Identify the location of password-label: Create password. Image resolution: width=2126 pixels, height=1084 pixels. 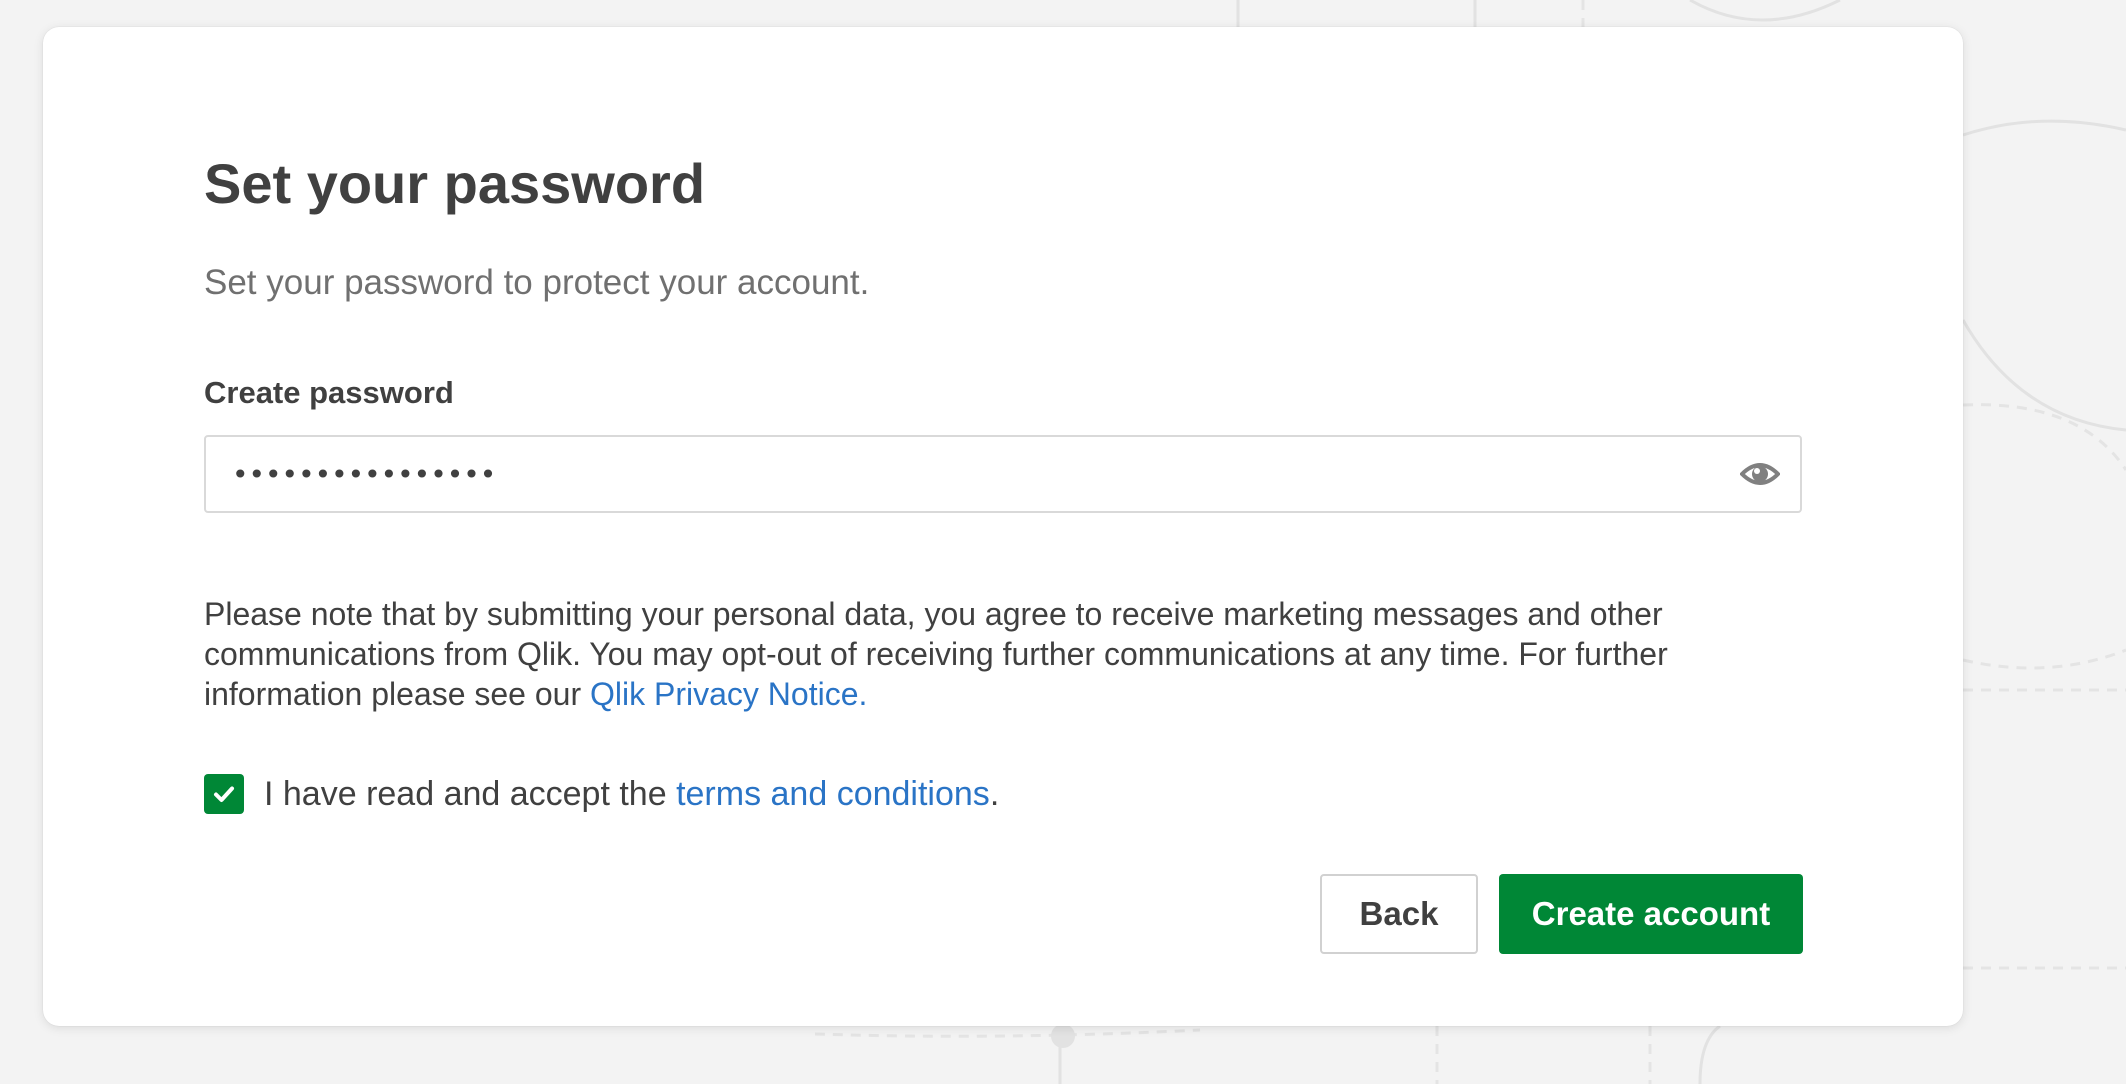
(329, 392).